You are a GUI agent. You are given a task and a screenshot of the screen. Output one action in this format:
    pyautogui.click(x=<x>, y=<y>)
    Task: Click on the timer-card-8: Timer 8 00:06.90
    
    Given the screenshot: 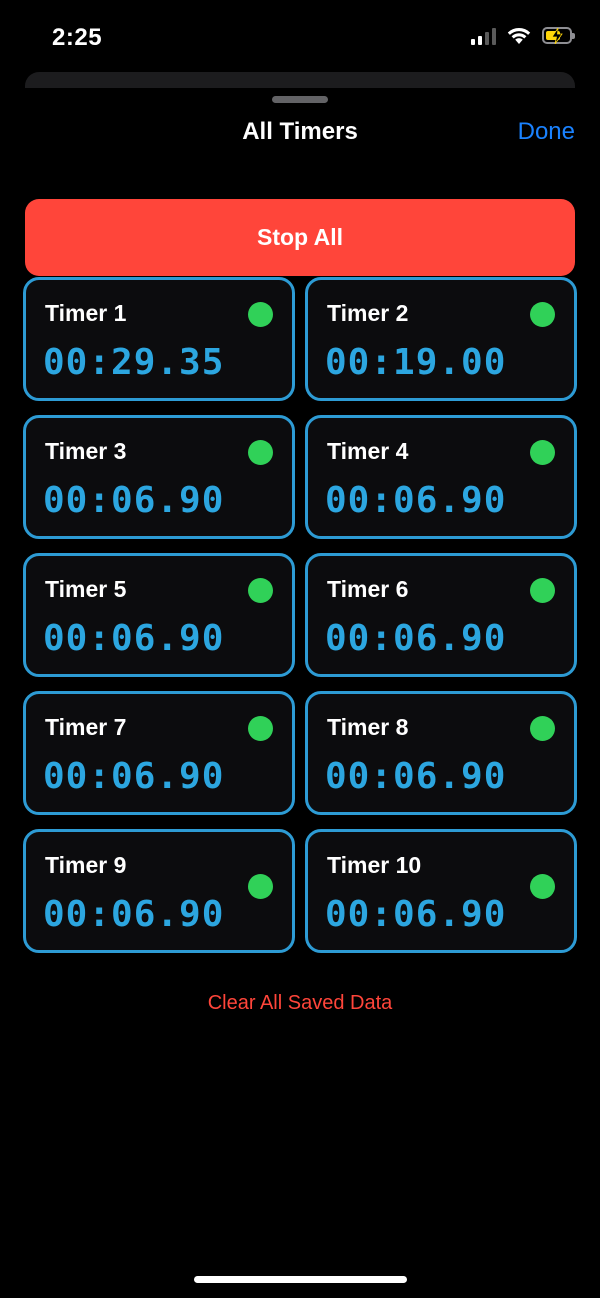 What is the action you would take?
    pyautogui.click(x=441, y=753)
    